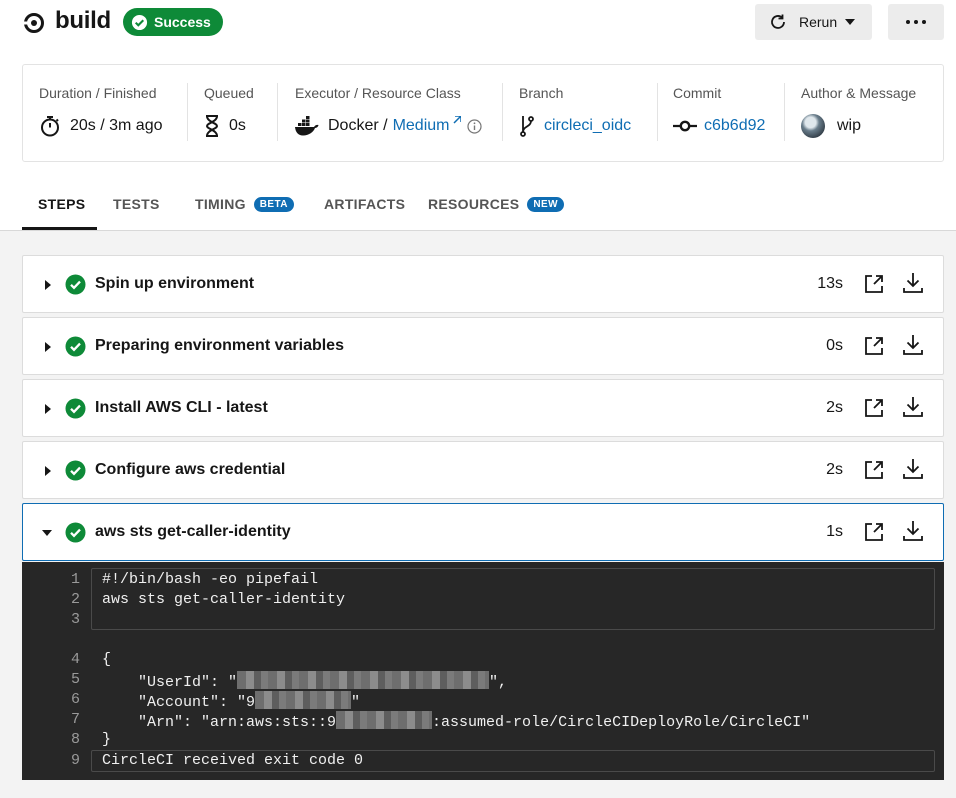 This screenshot has height=798, width=956. What do you see at coordinates (830, 283) in the screenshot?
I see `step-duration: 13s` at bounding box center [830, 283].